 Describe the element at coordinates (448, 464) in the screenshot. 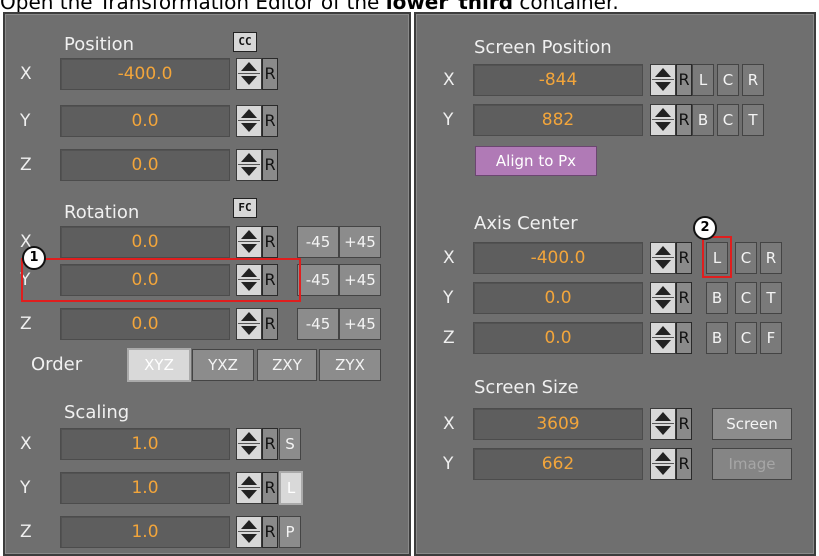

I see `screen-size-y-label: Y` at that location.